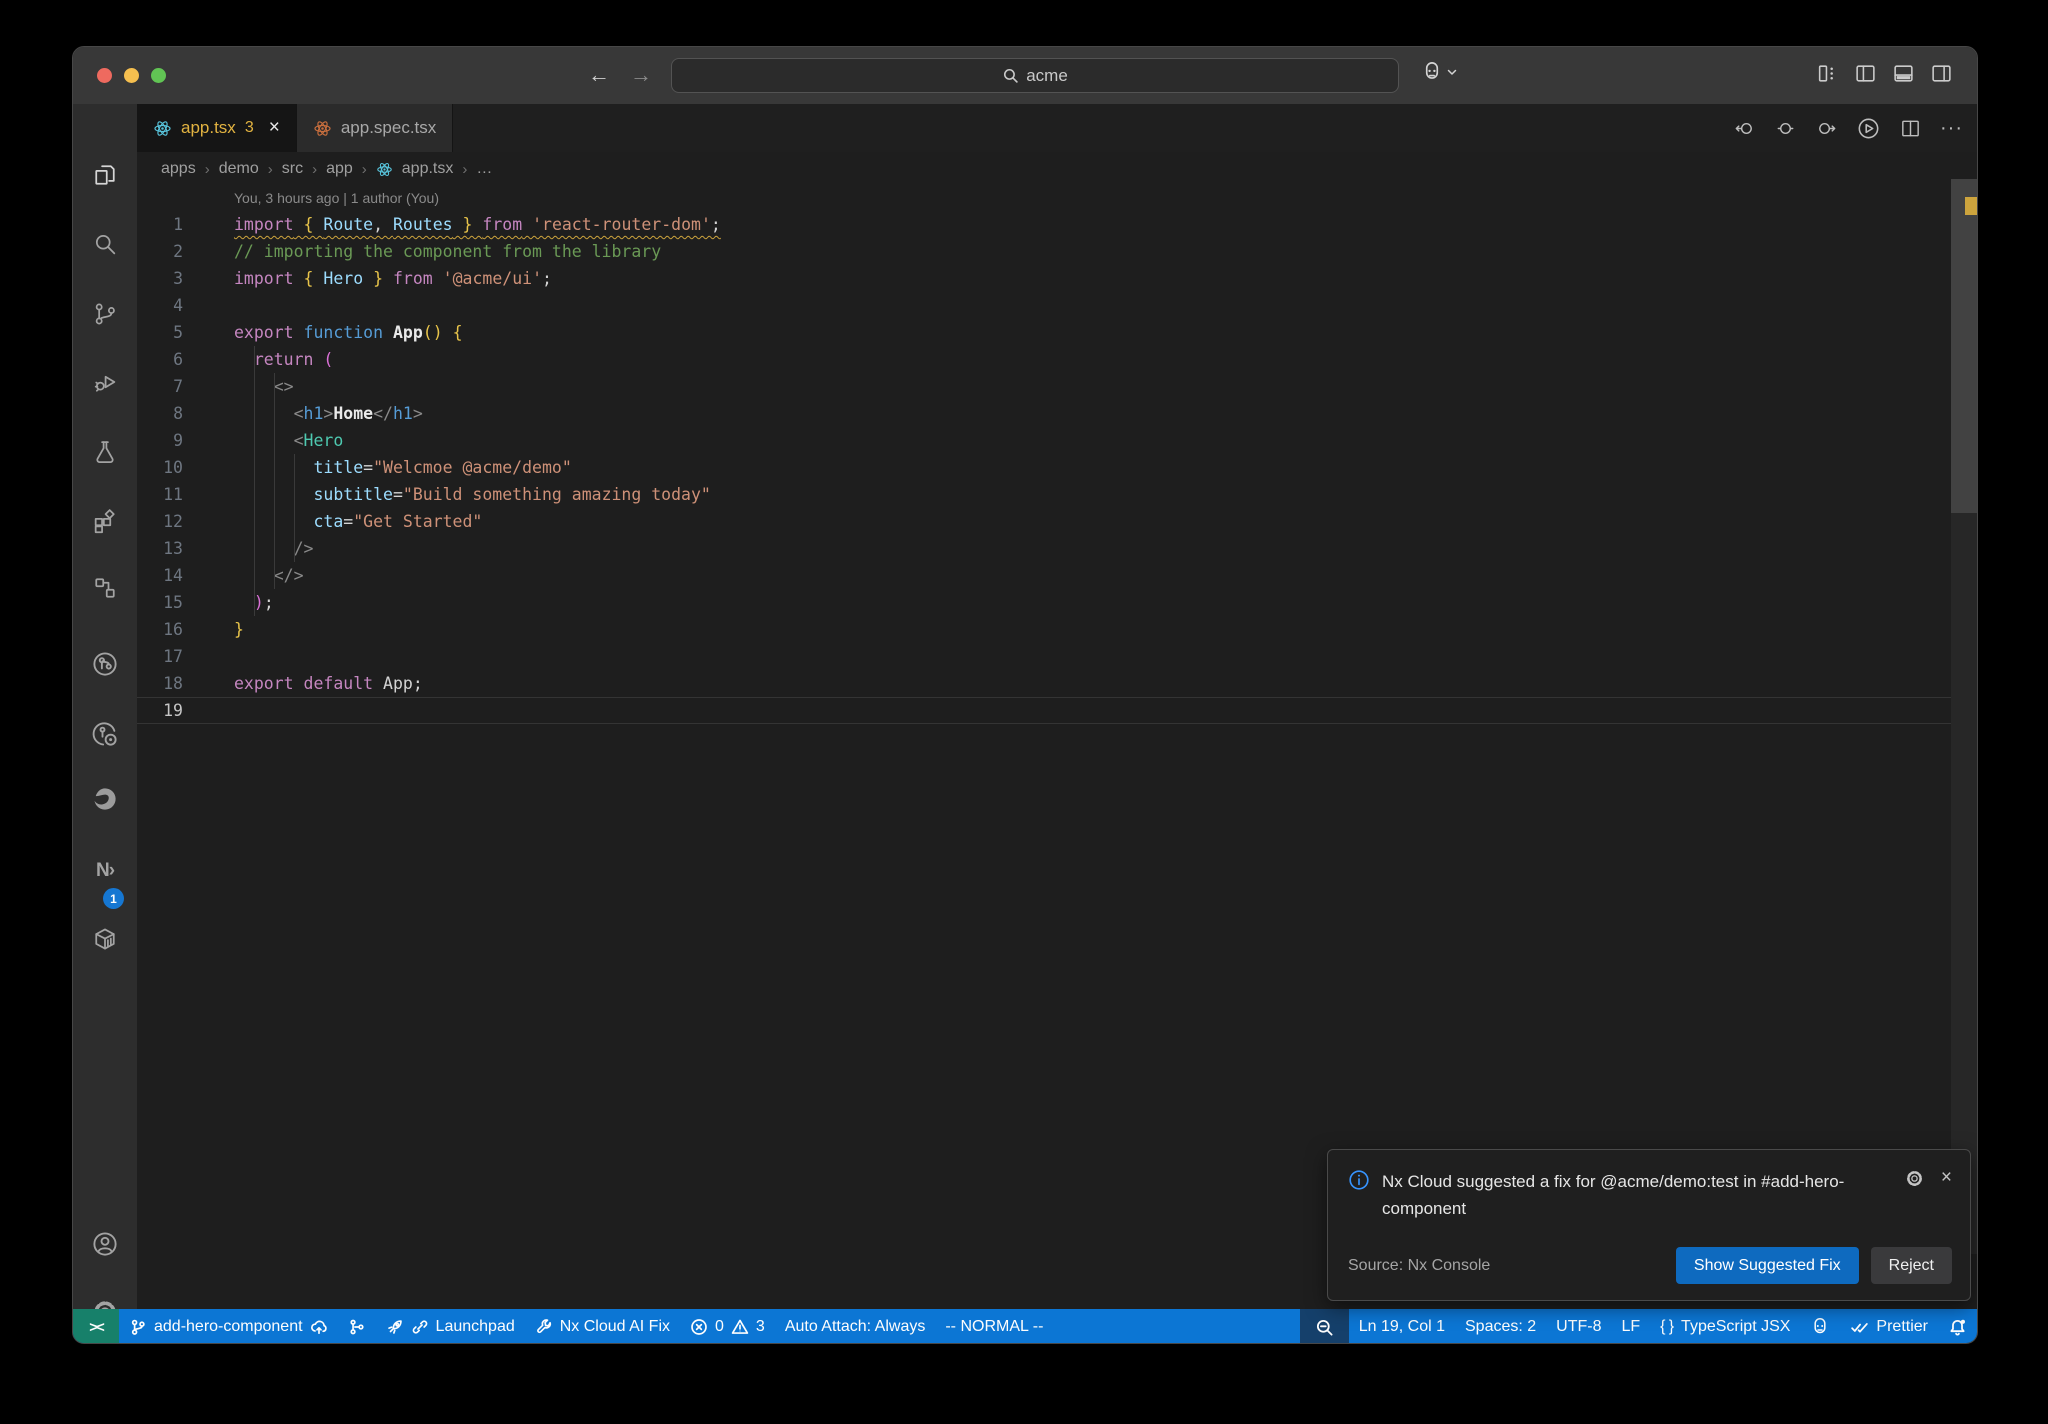 The height and width of the screenshot is (1424, 2048). What do you see at coordinates (105, 520) in the screenshot?
I see `extensions-icon` at bounding box center [105, 520].